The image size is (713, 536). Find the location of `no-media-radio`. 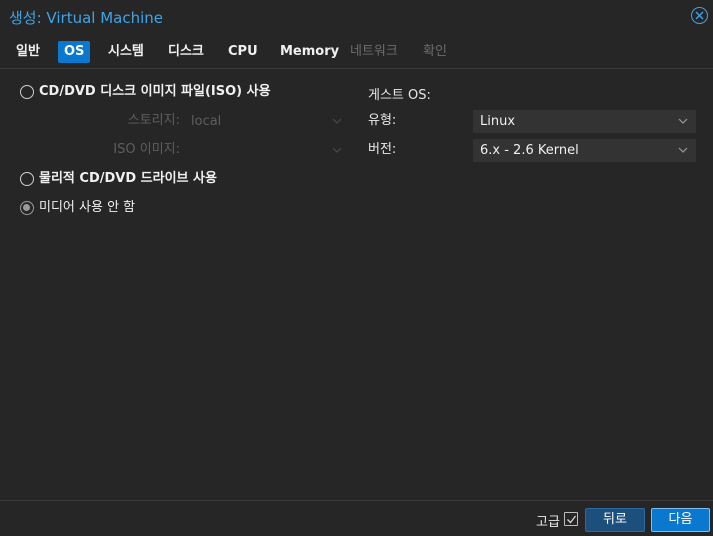

no-media-radio is located at coordinates (27, 208).